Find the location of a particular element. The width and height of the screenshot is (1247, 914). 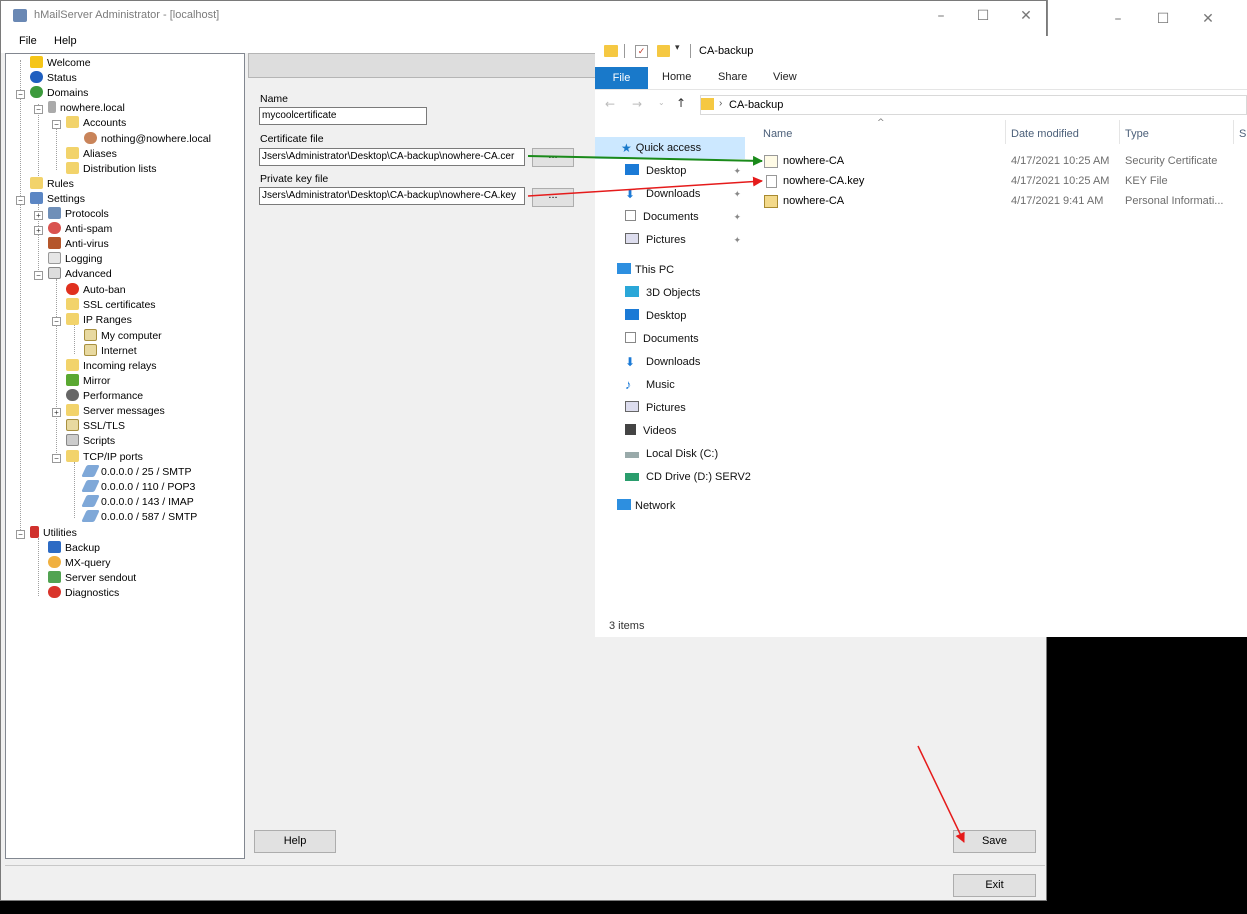

nav-quick-desktop: Desktop ✦ is located at coordinates (670, 171).